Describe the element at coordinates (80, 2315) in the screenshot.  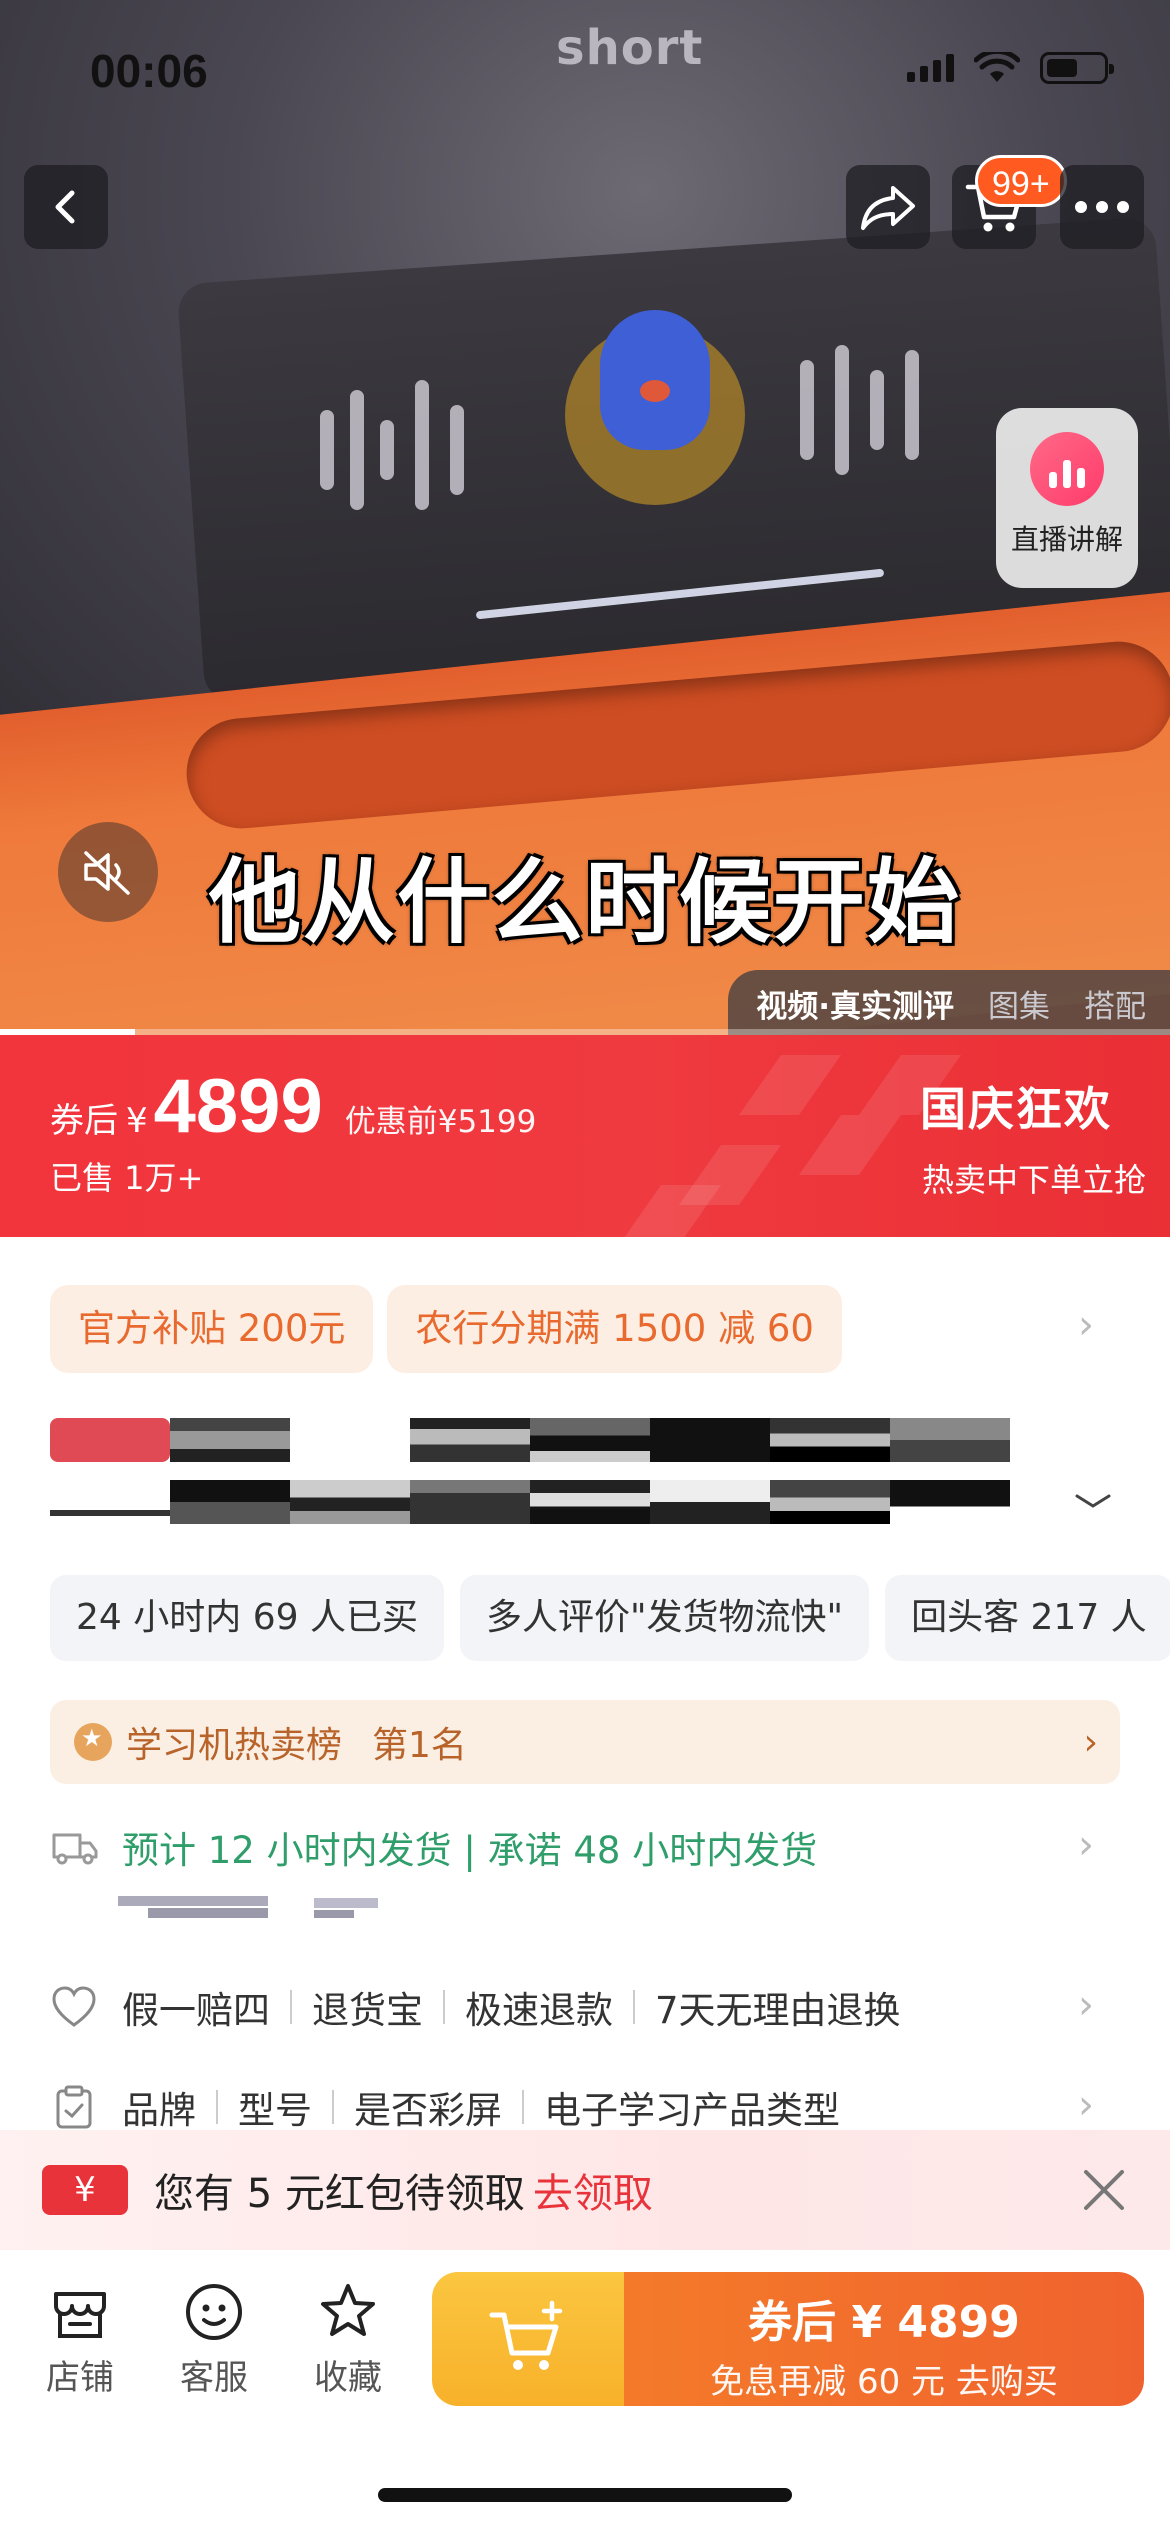
I see `store-icon` at that location.